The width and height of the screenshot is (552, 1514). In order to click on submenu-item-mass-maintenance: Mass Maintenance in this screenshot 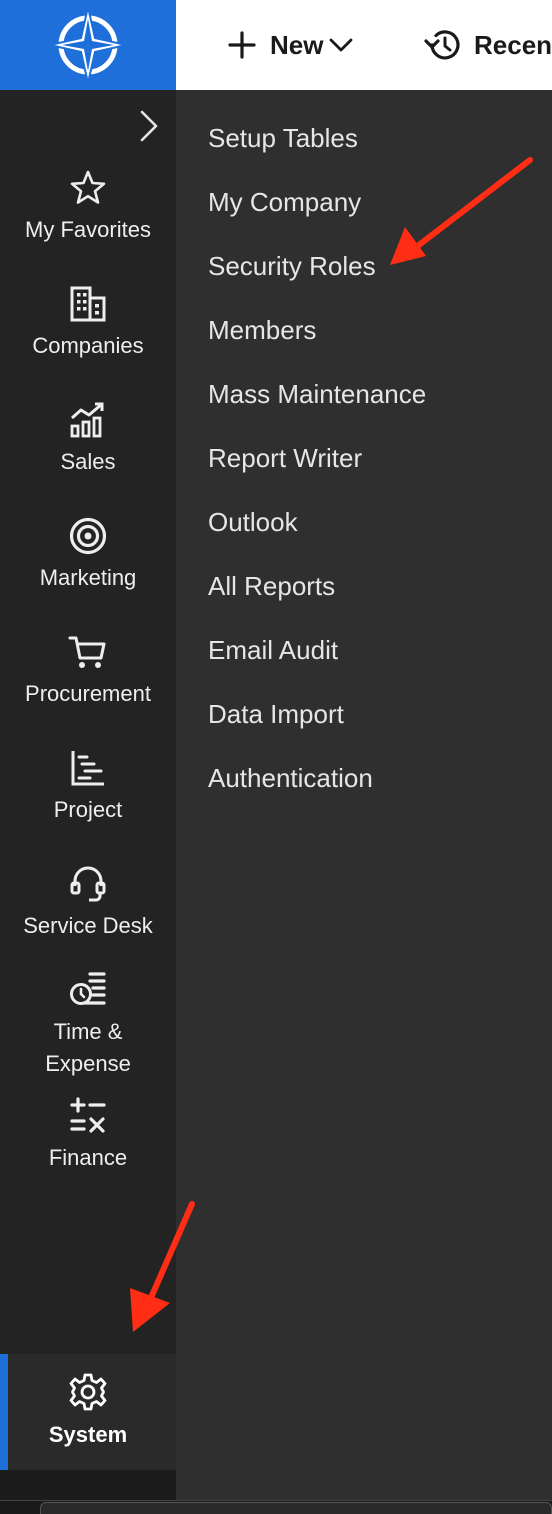, I will do `click(317, 394)`.